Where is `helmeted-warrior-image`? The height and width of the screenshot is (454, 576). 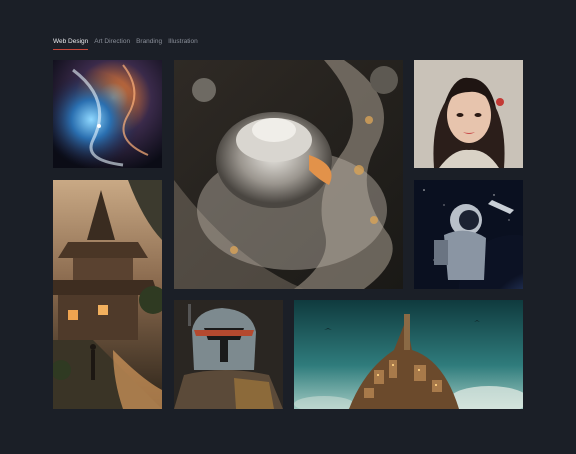 helmeted-warrior-image is located at coordinates (228, 354).